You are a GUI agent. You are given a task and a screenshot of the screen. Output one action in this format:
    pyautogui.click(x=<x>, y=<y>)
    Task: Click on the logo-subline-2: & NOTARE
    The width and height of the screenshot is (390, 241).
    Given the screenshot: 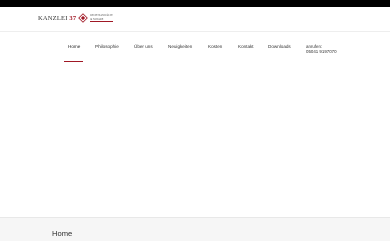 What is the action you would take?
    pyautogui.click(x=97, y=19)
    